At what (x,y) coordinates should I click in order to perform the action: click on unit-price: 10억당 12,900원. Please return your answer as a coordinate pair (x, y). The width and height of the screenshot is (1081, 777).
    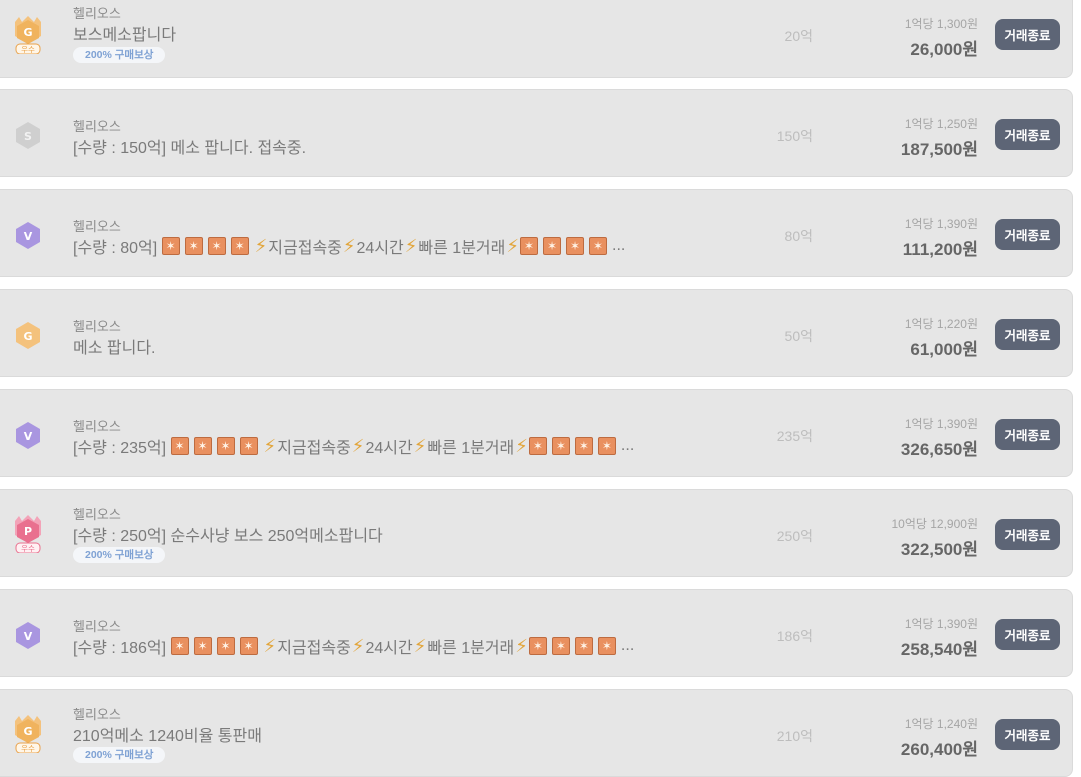
    Looking at the image, I should click on (934, 524).